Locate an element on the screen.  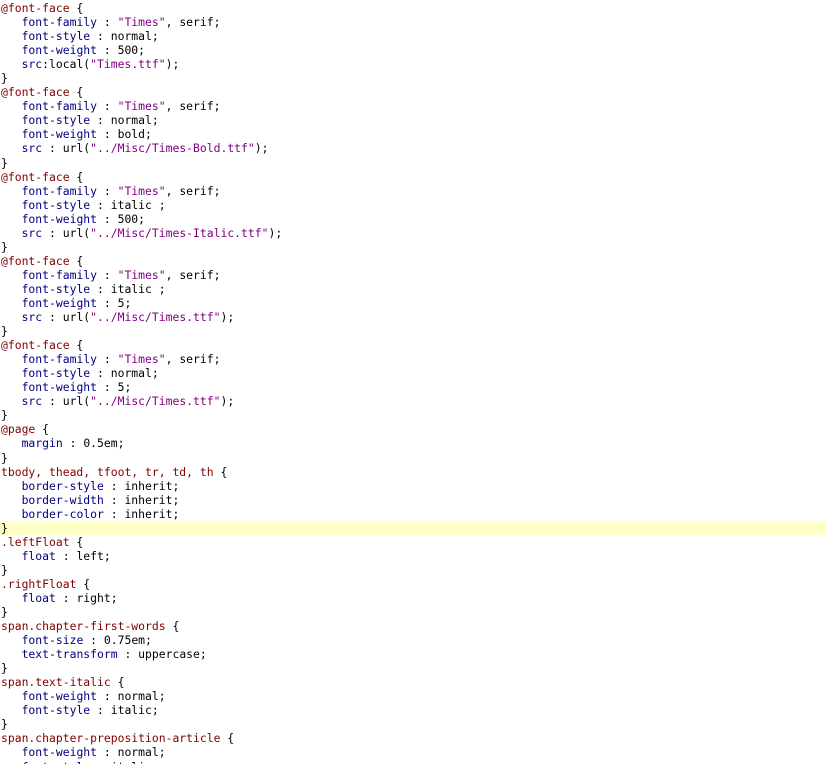
css-string: "Times" is located at coordinates (141, 359).